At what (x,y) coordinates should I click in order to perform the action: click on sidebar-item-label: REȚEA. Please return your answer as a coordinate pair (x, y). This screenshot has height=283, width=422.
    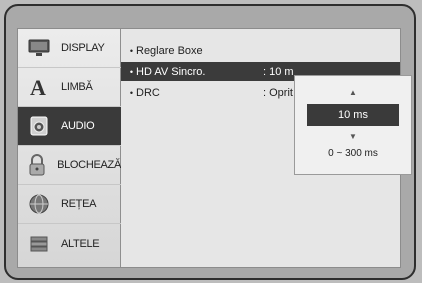
    Looking at the image, I should click on (79, 204).